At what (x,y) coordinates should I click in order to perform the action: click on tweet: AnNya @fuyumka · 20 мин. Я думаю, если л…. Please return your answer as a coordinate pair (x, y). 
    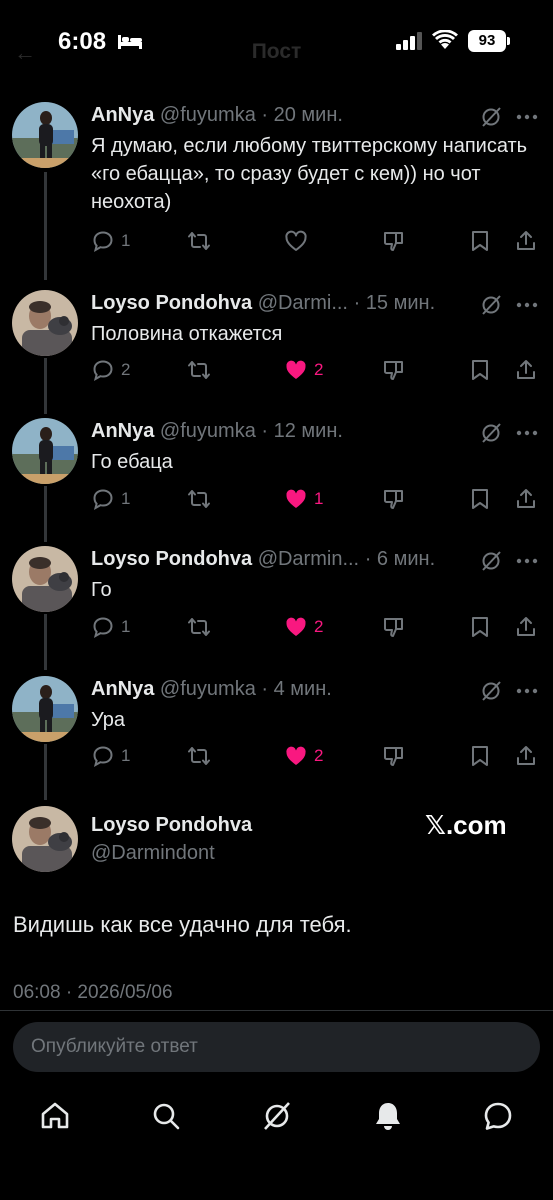
    Looking at the image, I should click on (276, 182).